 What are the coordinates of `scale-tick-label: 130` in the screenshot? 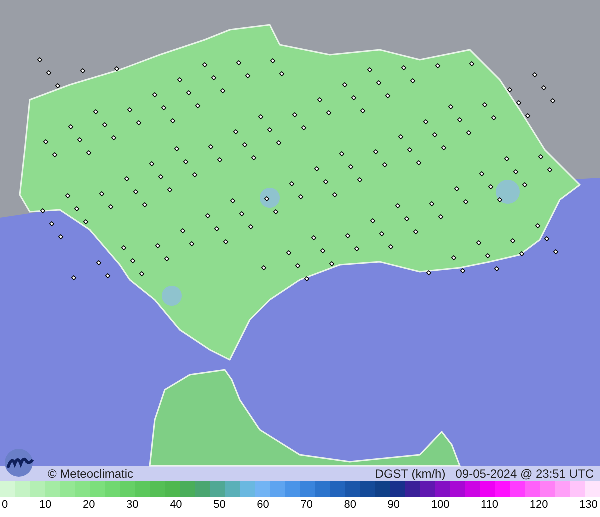 It's located at (589, 505).